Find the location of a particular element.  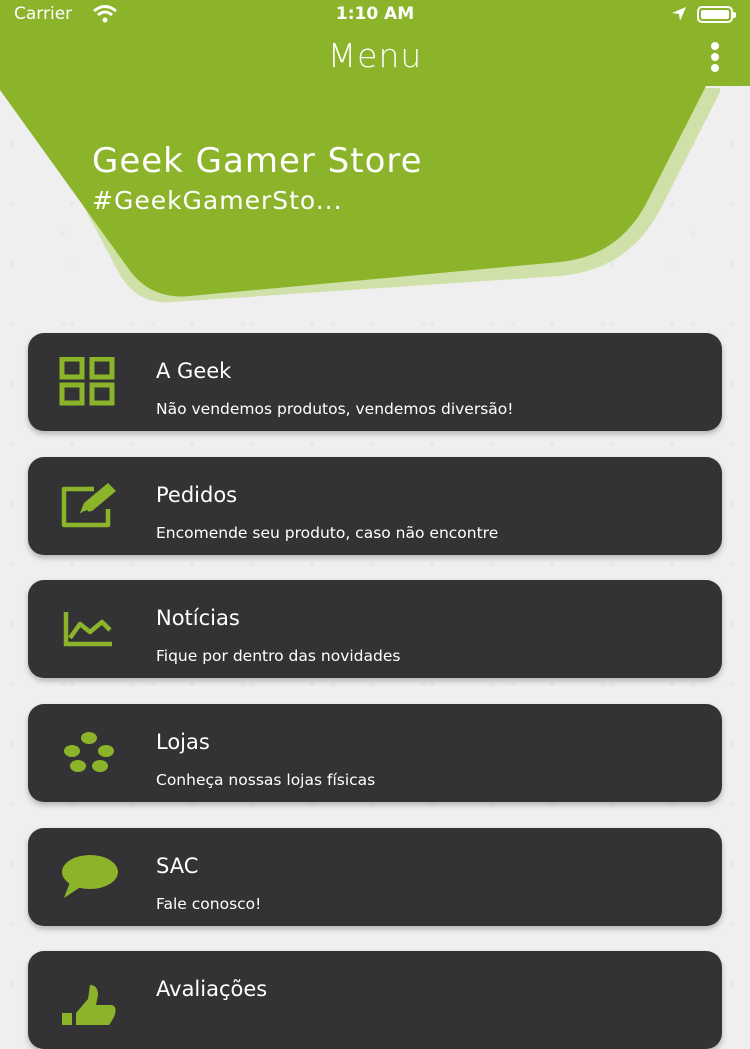

chat-icon is located at coordinates (90, 876).